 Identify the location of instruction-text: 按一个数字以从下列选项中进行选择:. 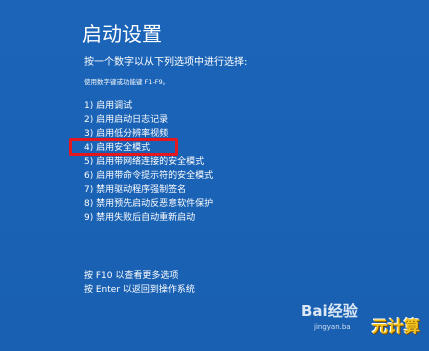
(166, 62).